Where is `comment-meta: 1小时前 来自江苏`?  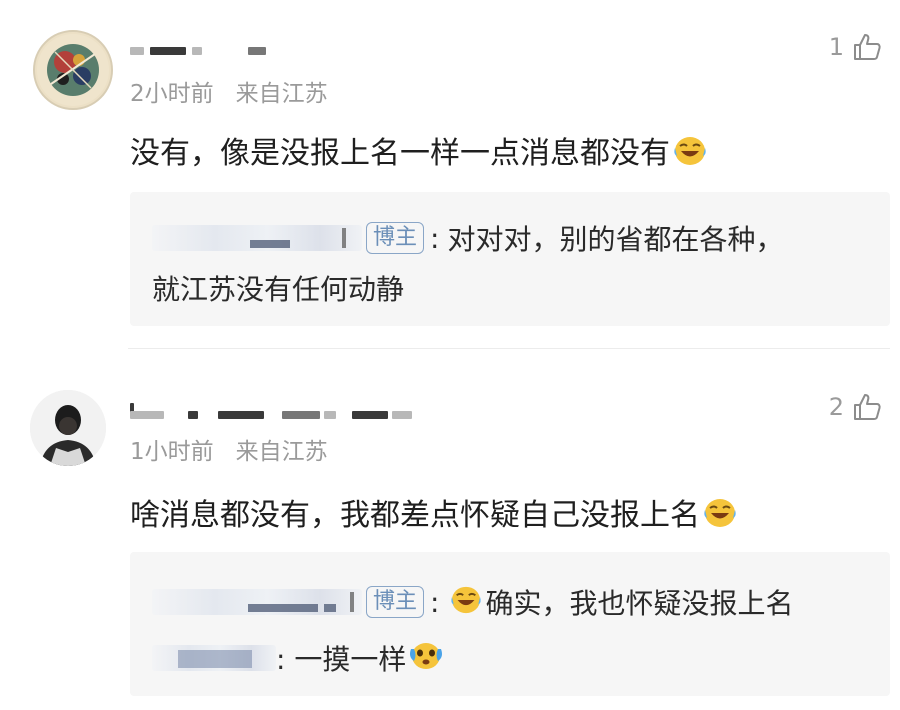
comment-meta: 1小时前 来自江苏 is located at coordinates (229, 449).